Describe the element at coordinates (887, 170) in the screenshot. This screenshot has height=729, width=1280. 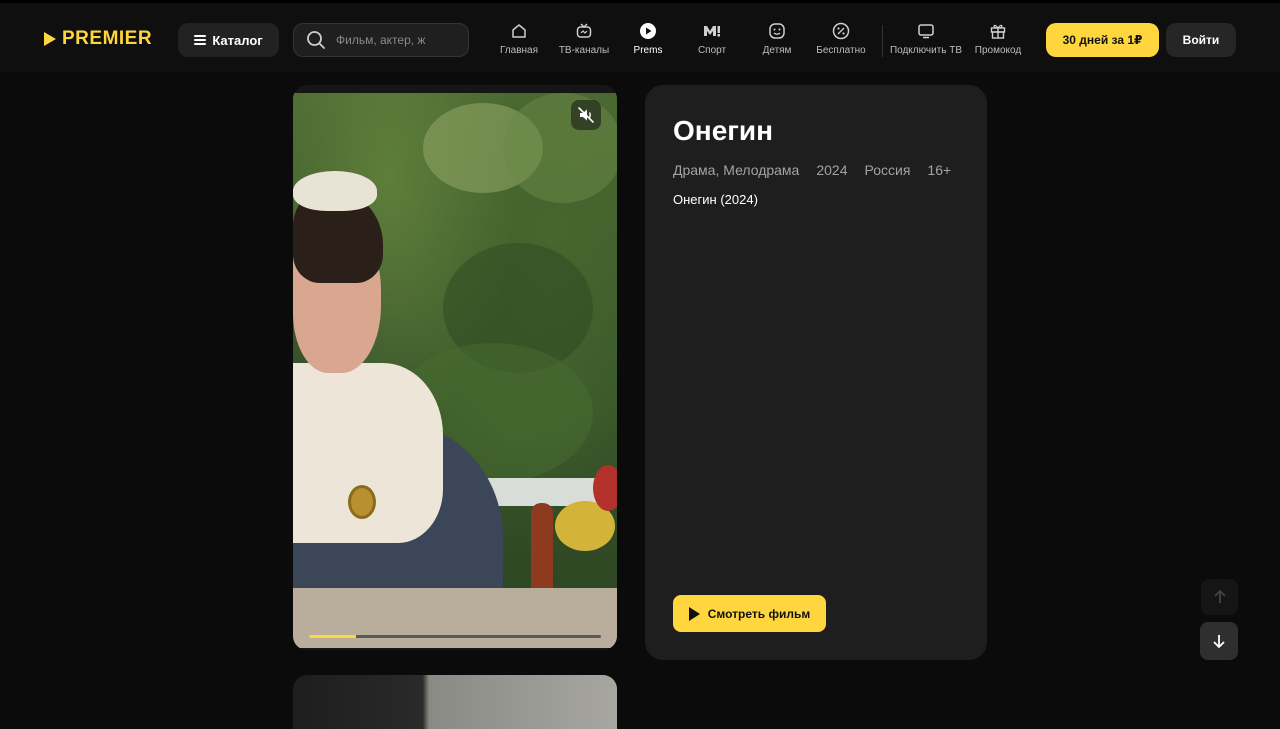
I see `movie-country: Россия` at that location.